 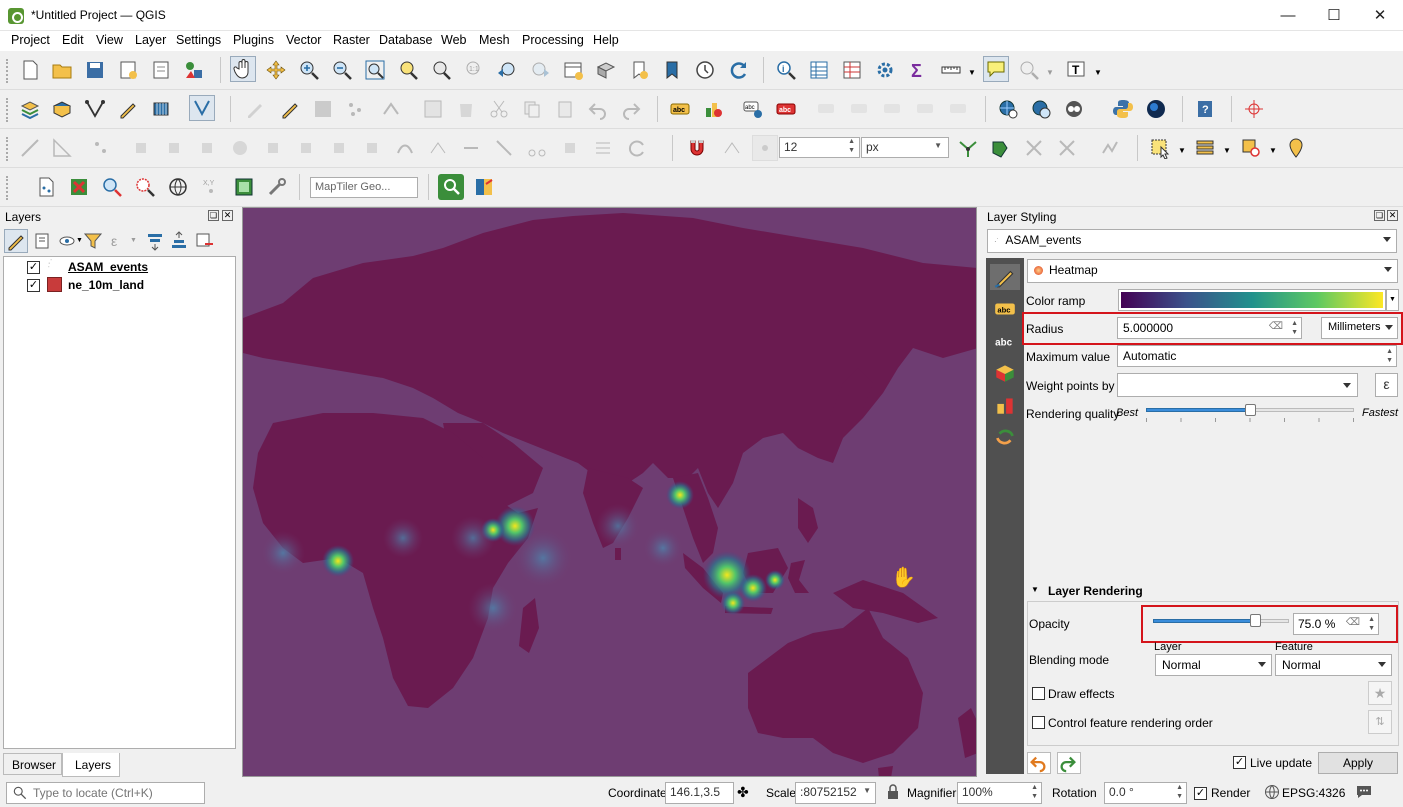 I want to click on spatial-query-icon, so click(x=145, y=187).